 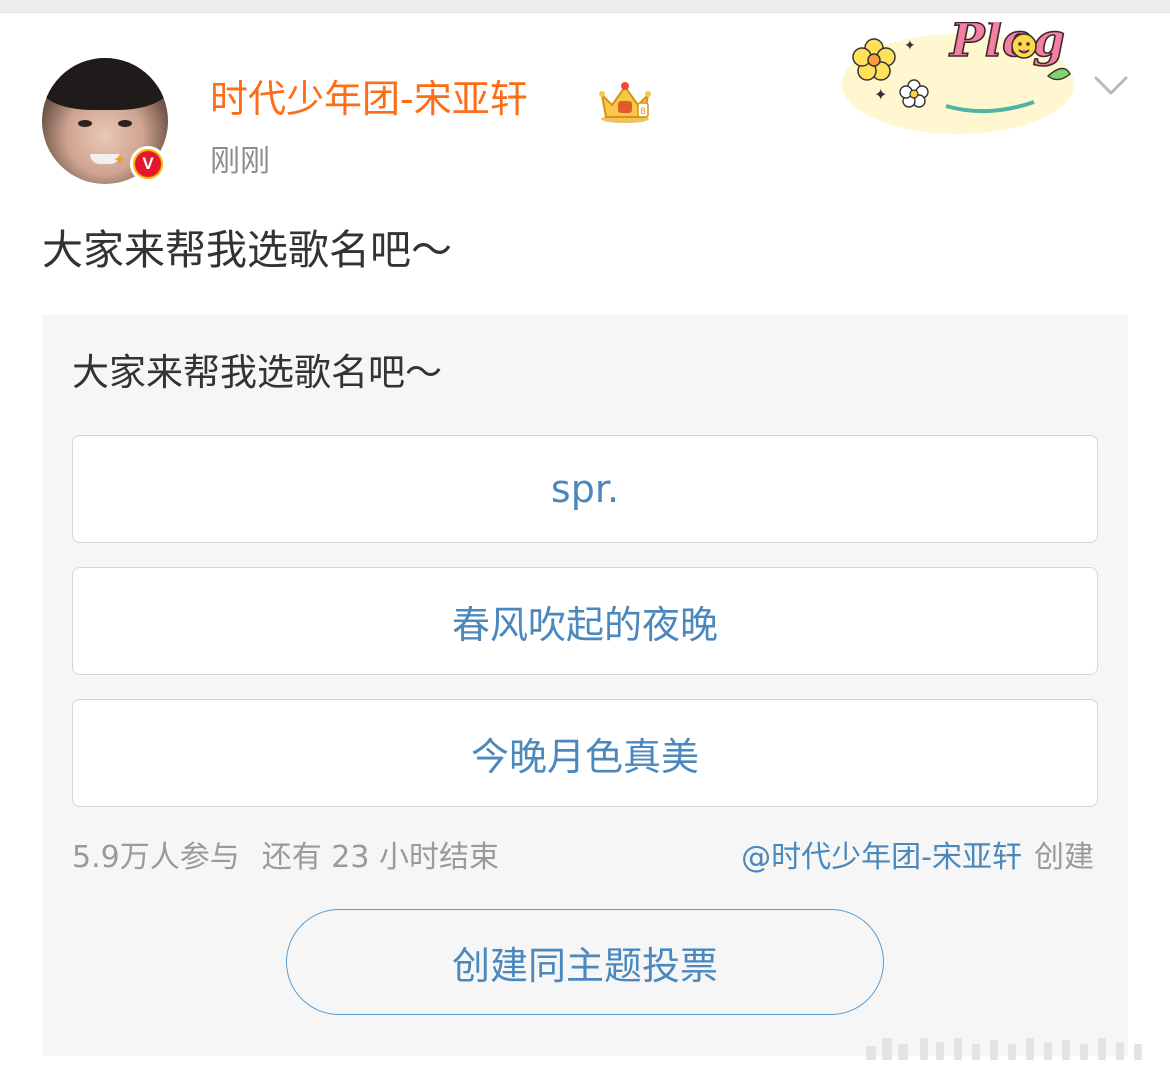 What do you see at coordinates (369, 99) in the screenshot?
I see `author-name: 时代少年团-宋亚轩` at bounding box center [369, 99].